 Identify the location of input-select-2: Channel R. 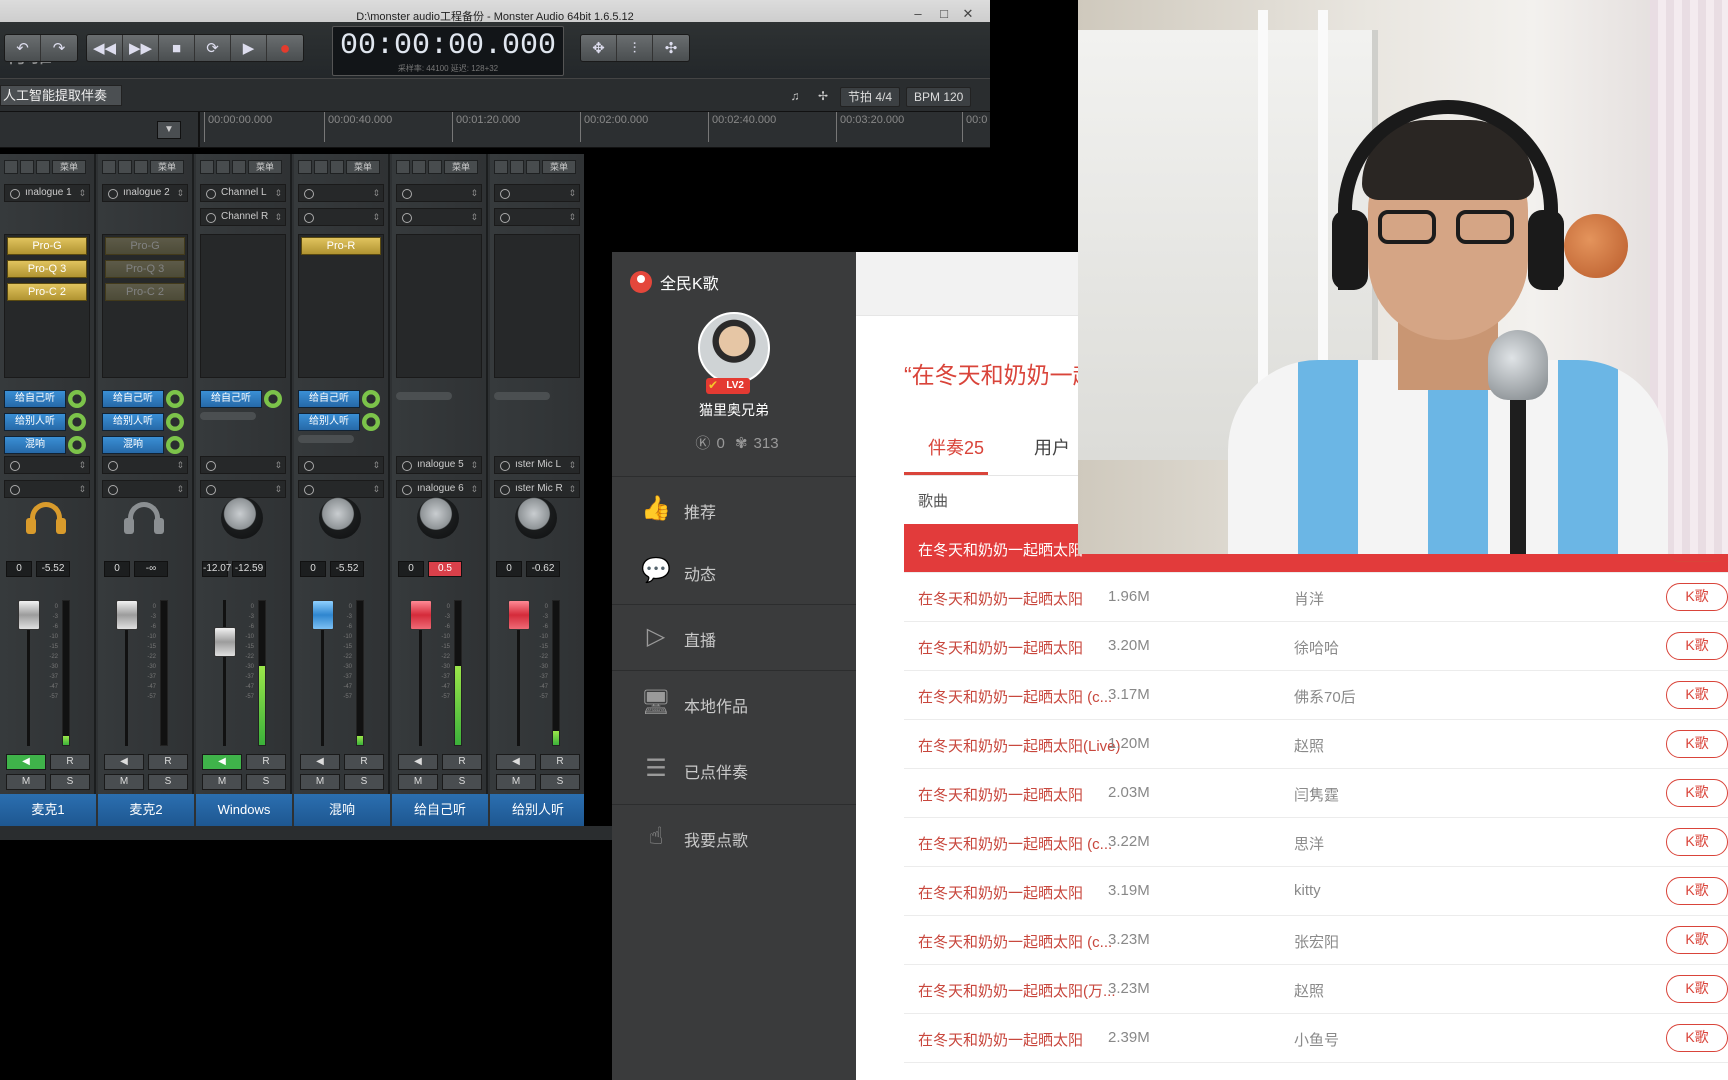
(243, 217).